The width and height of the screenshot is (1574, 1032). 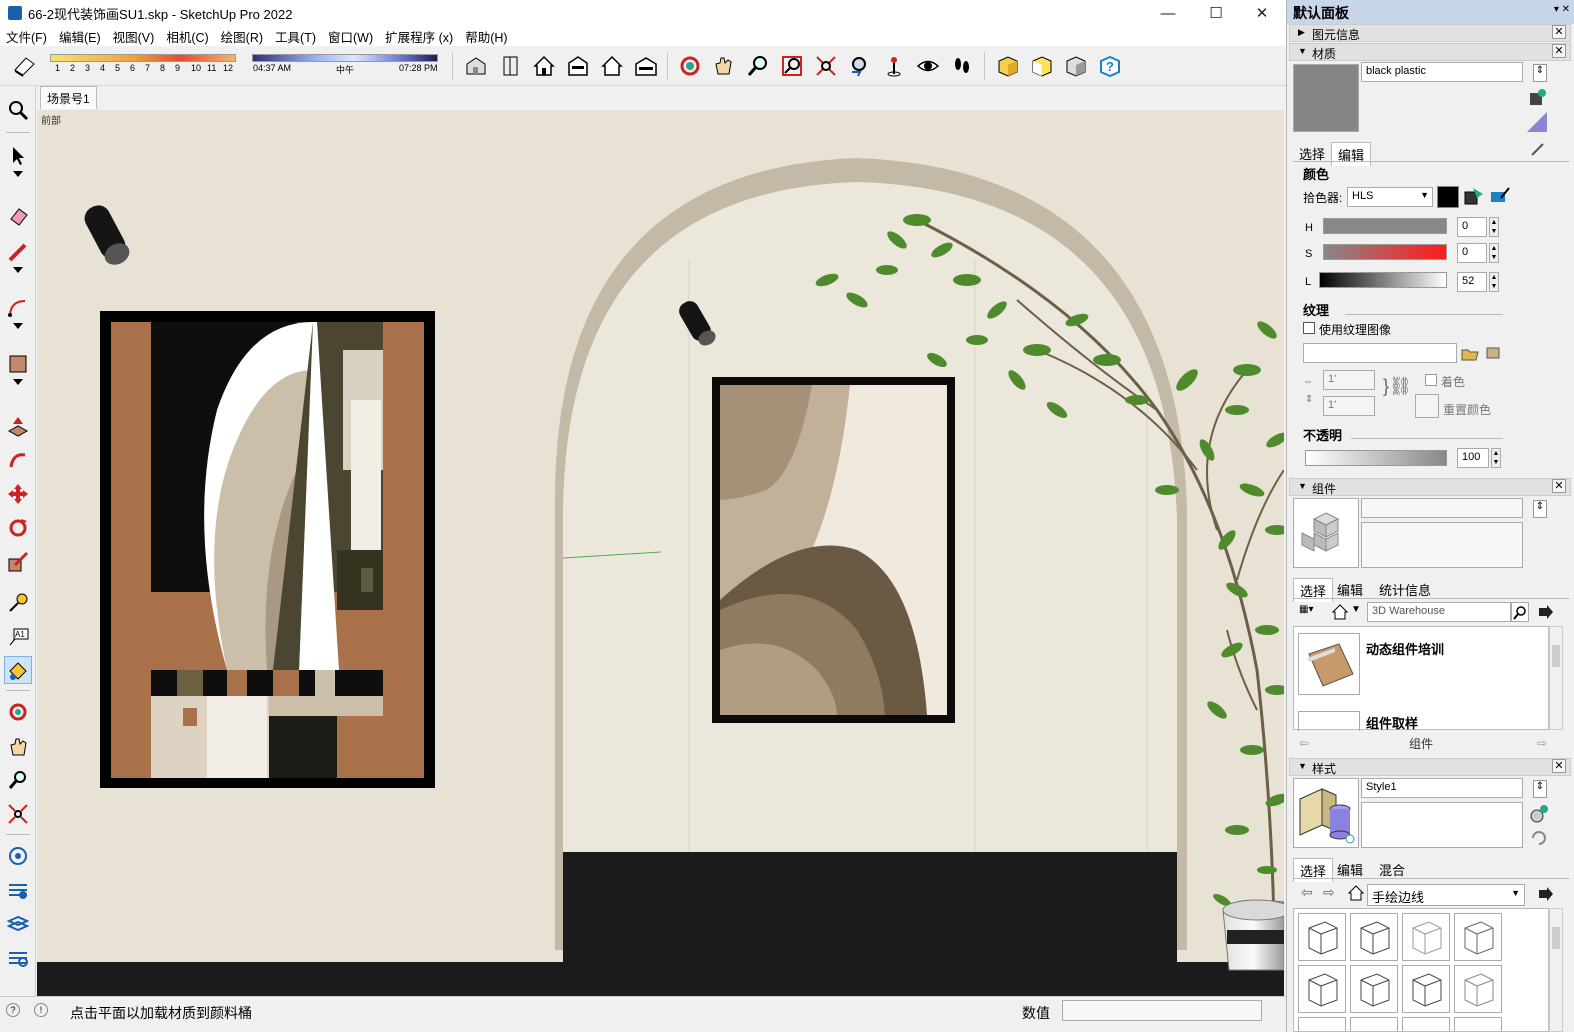 I want to click on close-button: ✕, so click(x=1262, y=13).